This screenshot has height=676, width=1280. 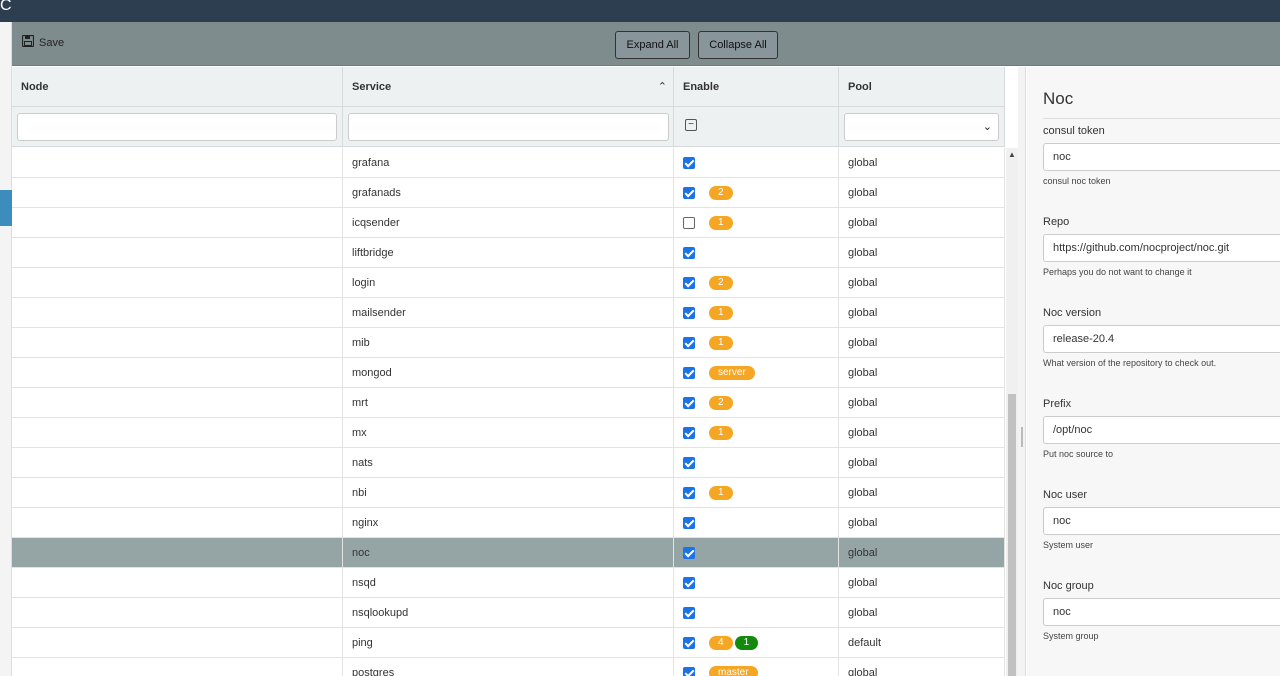 I want to click on form-field: consul token noc consul noc token, so click(x=1161, y=155).